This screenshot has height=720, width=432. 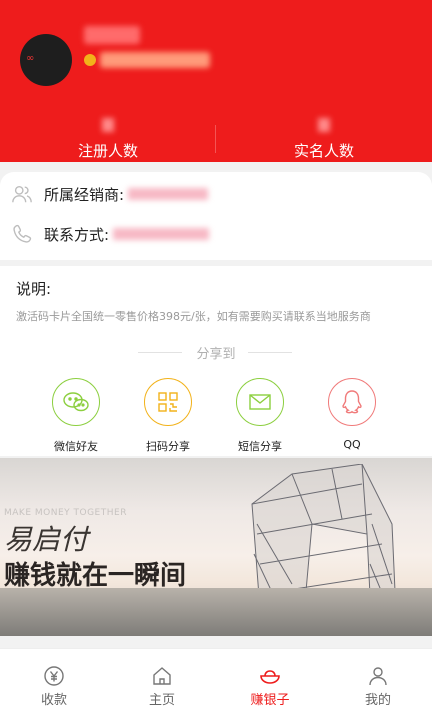 I want to click on share-qq: QQ, so click(x=352, y=414).